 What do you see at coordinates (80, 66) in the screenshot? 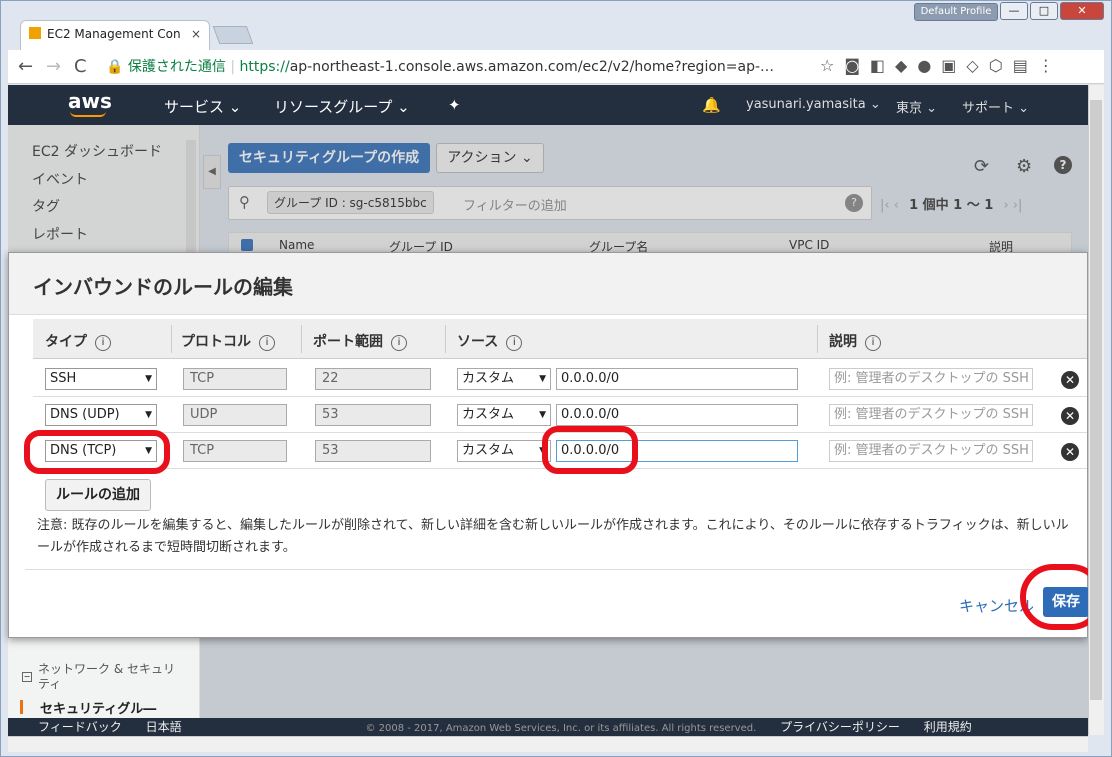
I see `reload-icon: C` at bounding box center [80, 66].